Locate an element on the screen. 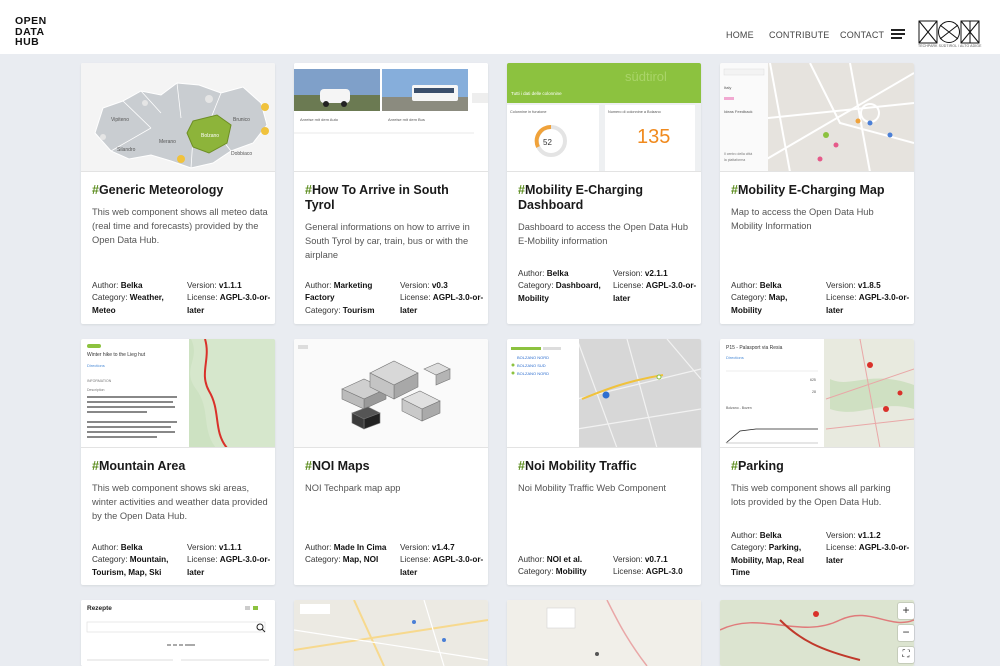 Image resolution: width=1000 pixels, height=666 pixels. nav-contact: CONTACT is located at coordinates (862, 35).